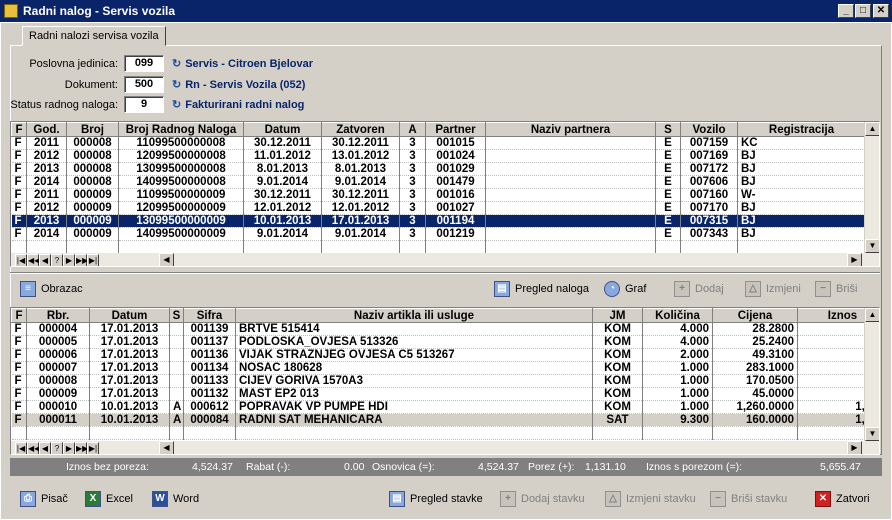 The image size is (892, 520). What do you see at coordinates (144, 104) in the screenshot?
I see `status-input: 9` at bounding box center [144, 104].